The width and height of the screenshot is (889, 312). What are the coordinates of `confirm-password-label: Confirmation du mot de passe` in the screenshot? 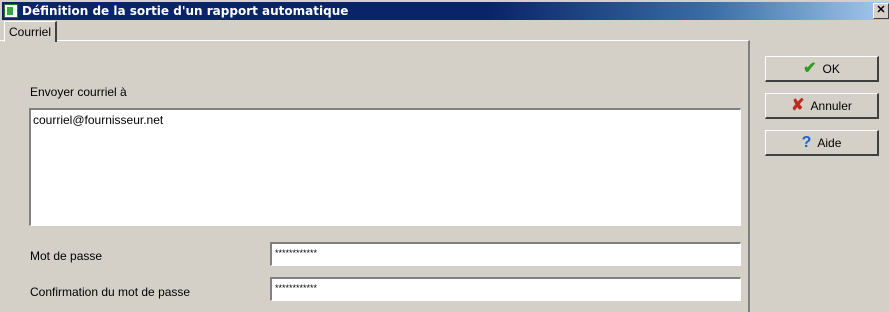 It's located at (110, 292).